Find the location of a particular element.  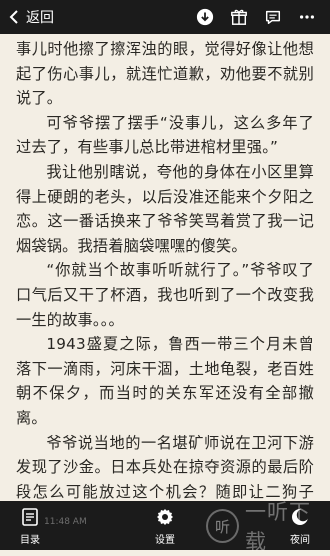

paragraph: 可爷爷摆了摆手“没事儿，这么多年了过去了，有些事儿总比带进棺材里强。” is located at coordinates (165, 135).